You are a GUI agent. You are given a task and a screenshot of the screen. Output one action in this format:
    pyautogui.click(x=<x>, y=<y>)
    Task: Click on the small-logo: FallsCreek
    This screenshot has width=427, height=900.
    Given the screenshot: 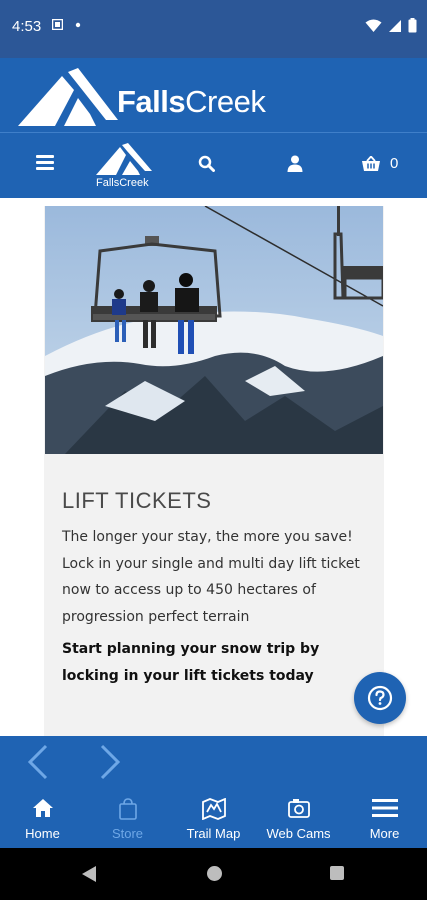 What is the action you would take?
    pyautogui.click(x=126, y=167)
    